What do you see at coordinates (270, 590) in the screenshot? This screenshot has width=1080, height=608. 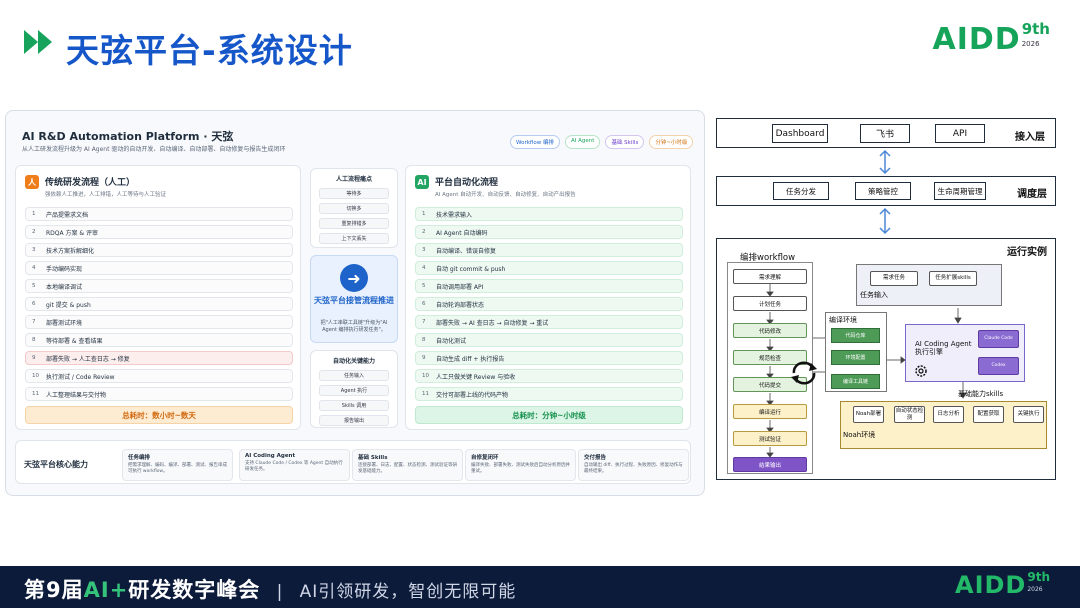 I see `footer-title: 第9届AI+研发数字峰会 | AI引领研发，智创无限可能` at bounding box center [270, 590].